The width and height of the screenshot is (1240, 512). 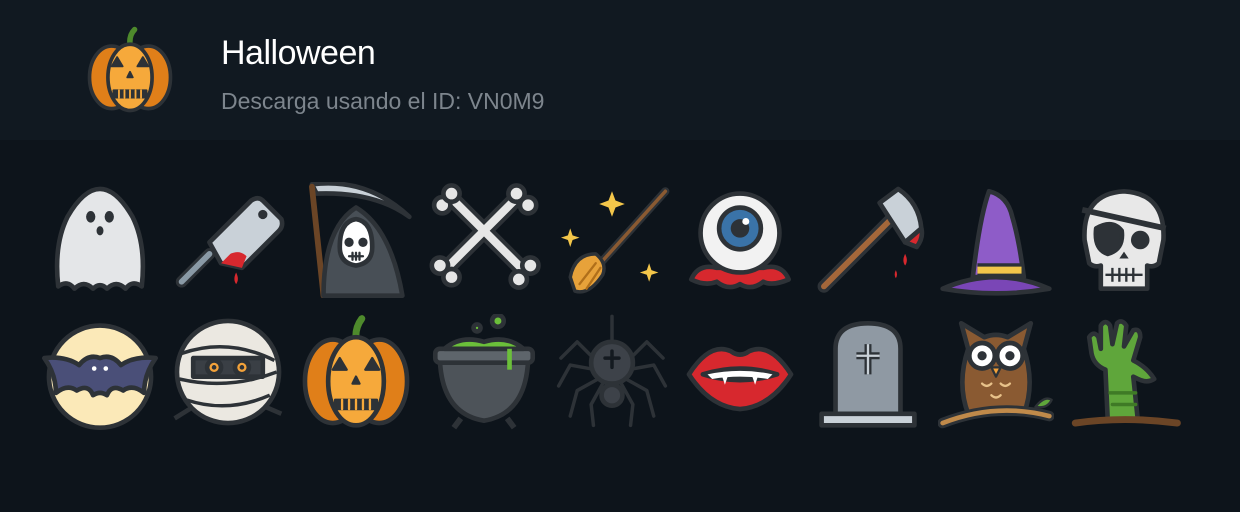 I want to click on jack-o-lantern-icon, so click(x=356, y=372).